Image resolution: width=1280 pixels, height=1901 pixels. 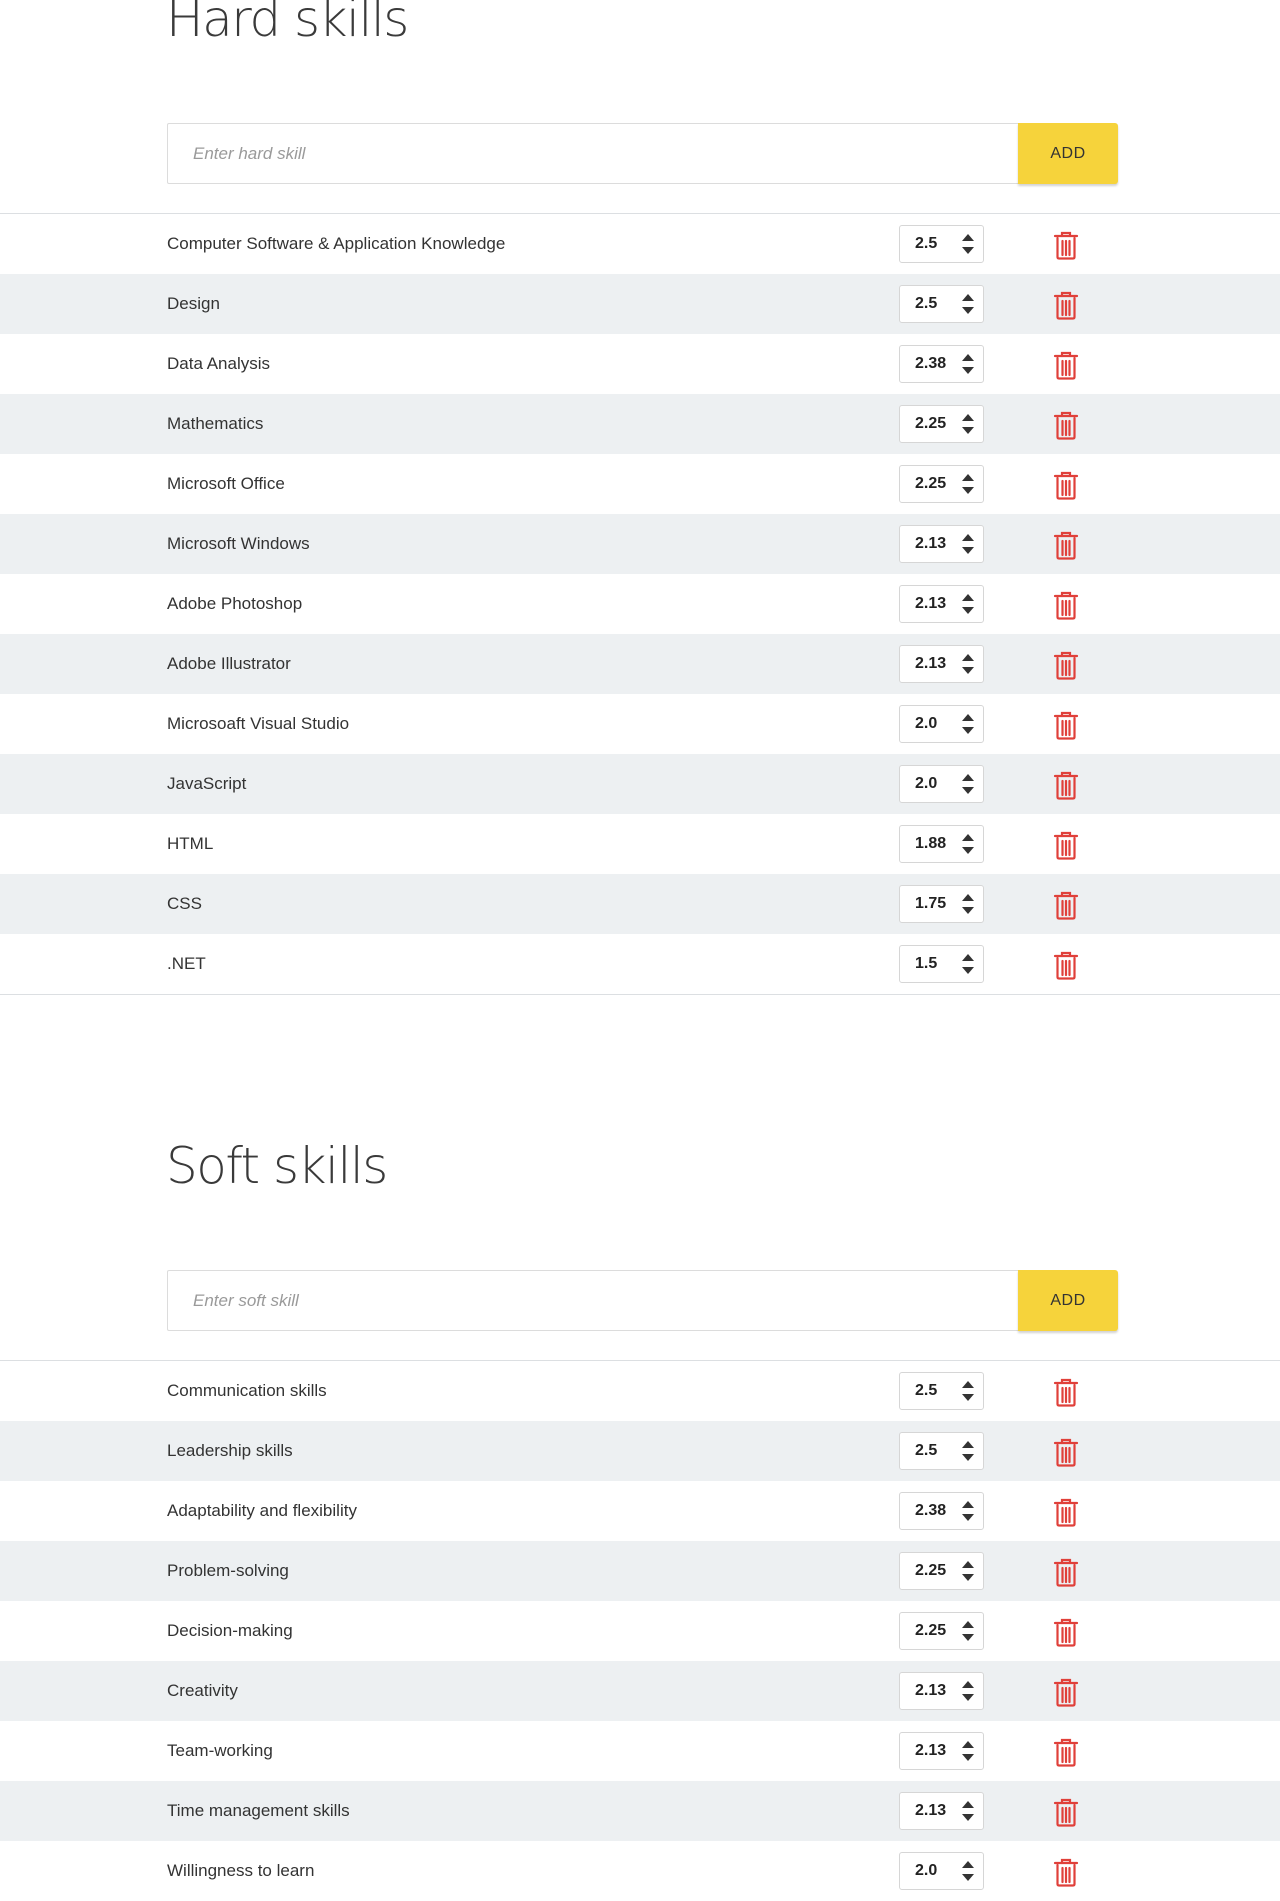 I want to click on add-soft-skill-button: ADD, so click(x=1068, y=1300).